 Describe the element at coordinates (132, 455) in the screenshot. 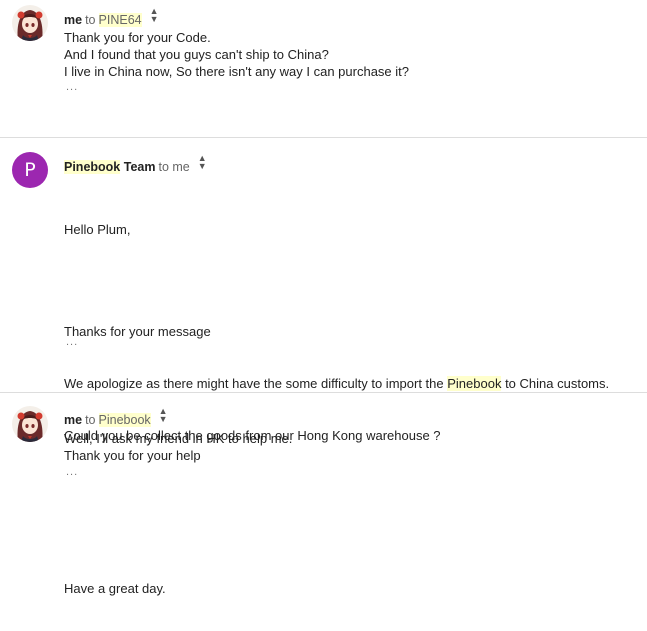

I see `body-line: Thank you for your help` at that location.